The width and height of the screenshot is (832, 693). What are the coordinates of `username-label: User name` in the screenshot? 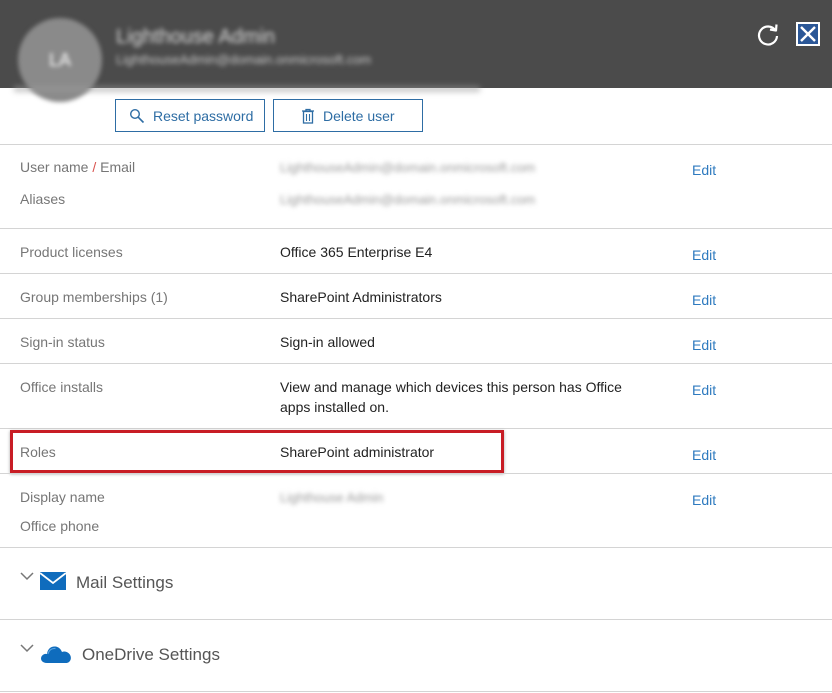 It's located at (54, 167).